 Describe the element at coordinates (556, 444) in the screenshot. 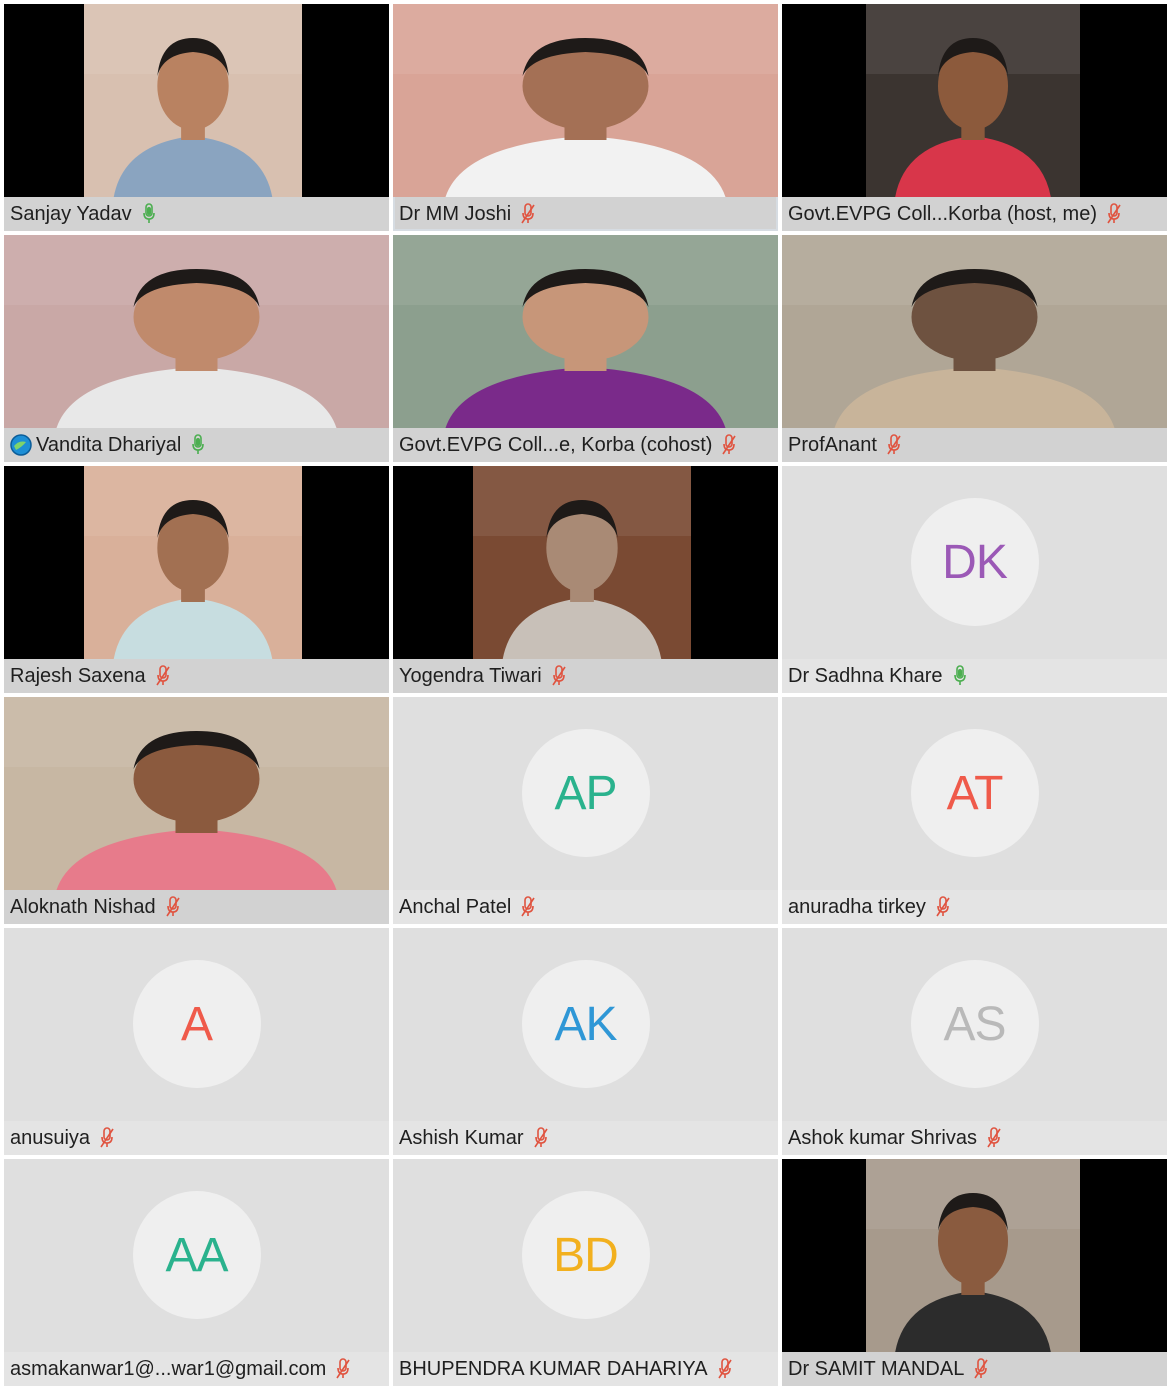

I see `participant-name: Govt.EVPG Coll...e, Korba (cohost)` at that location.